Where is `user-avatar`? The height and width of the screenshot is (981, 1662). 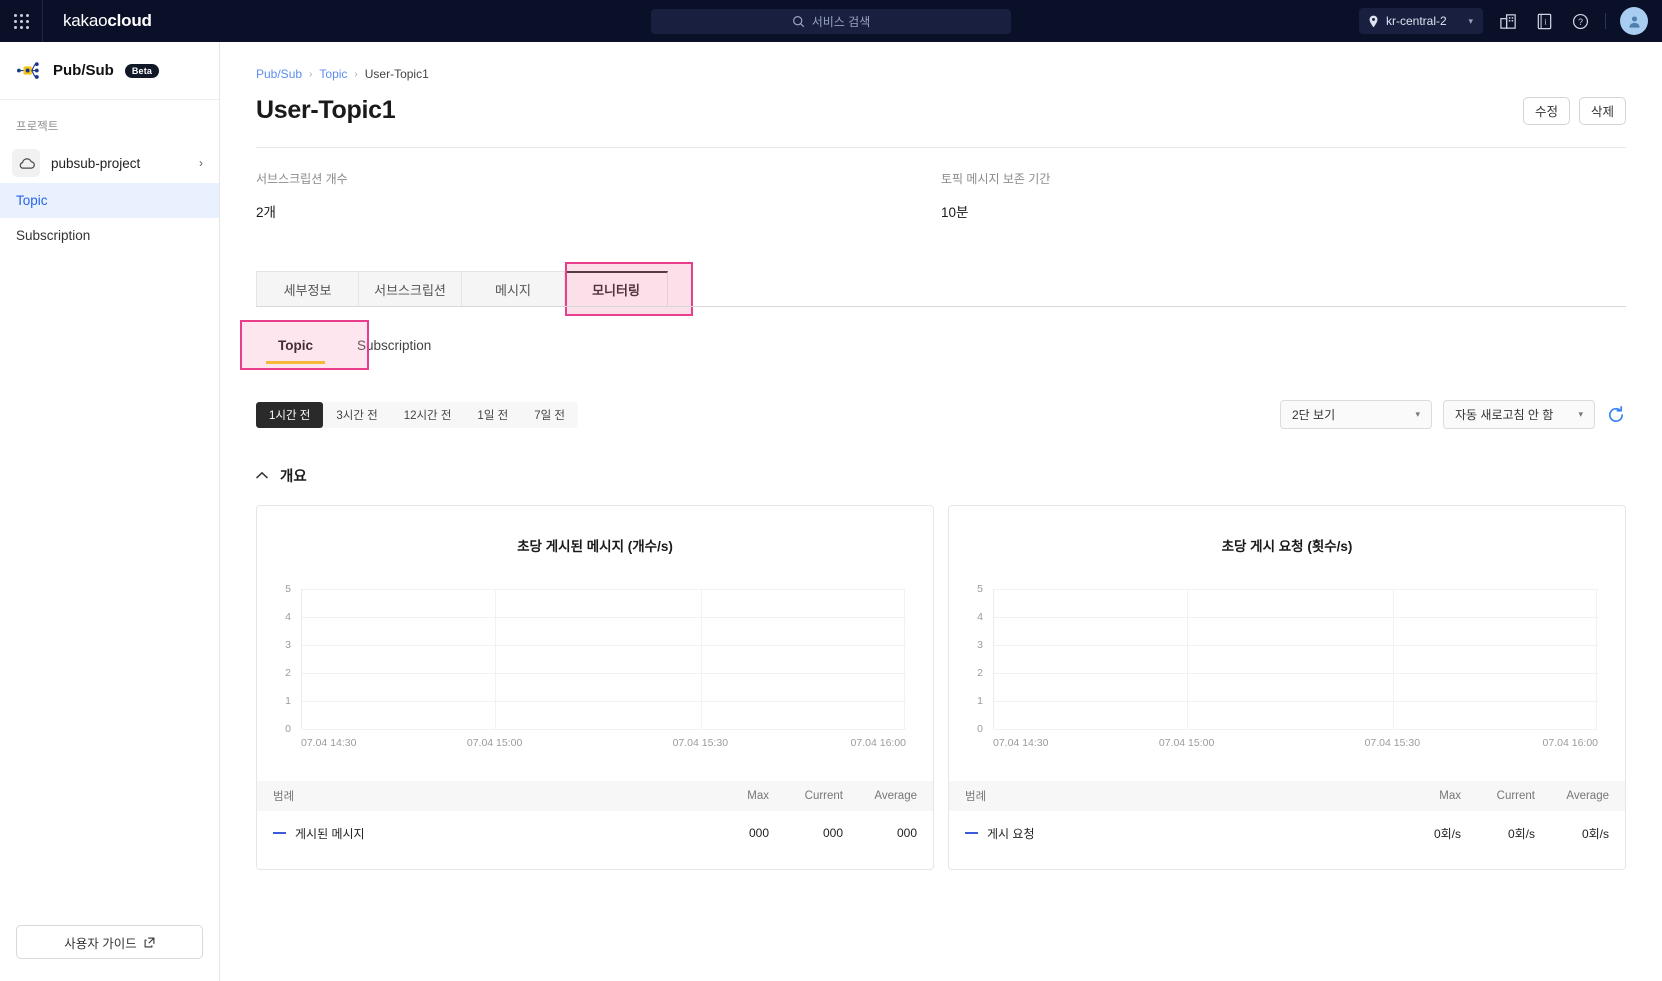
user-avatar is located at coordinates (1634, 21).